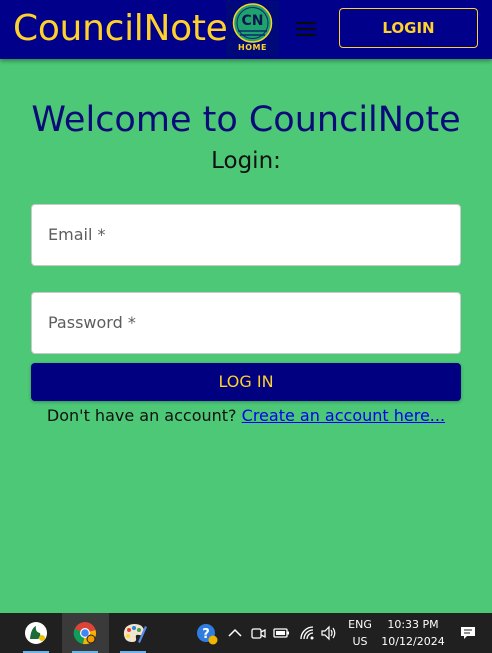  Describe the element at coordinates (360, 633) in the screenshot. I see `language-indicator: ENG US` at that location.